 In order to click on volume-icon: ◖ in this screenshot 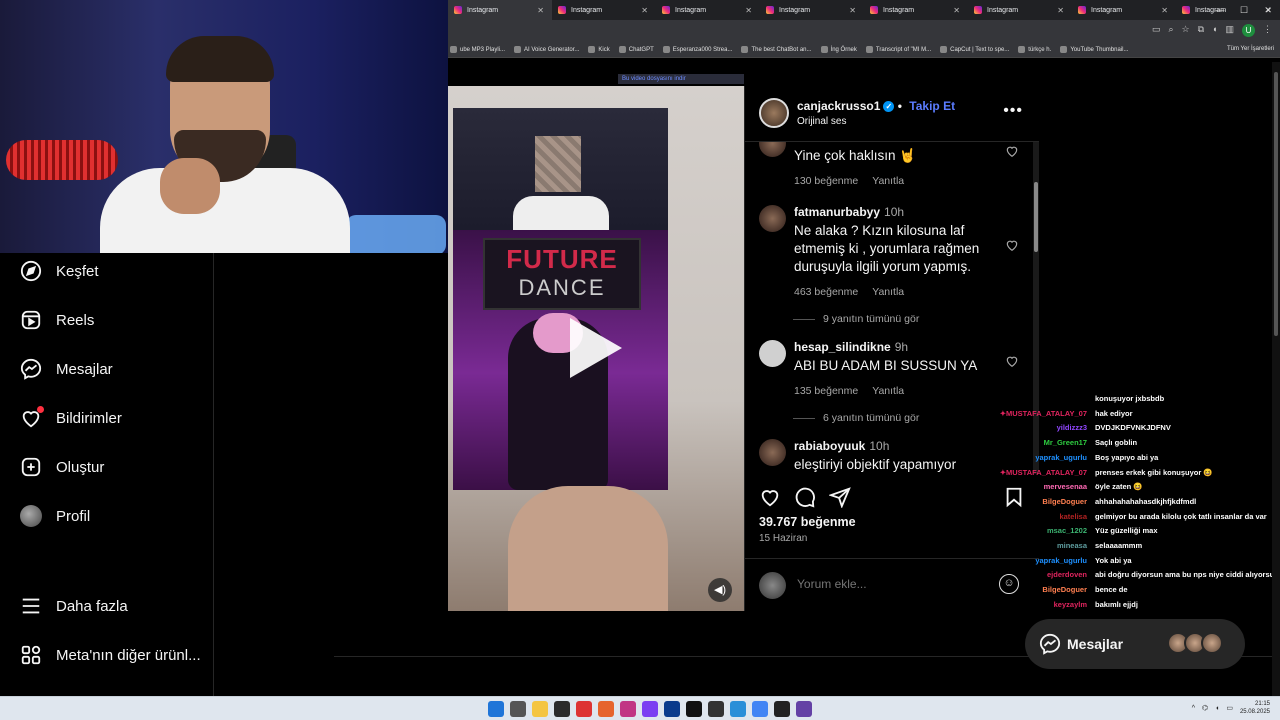, I will do `click(1217, 708)`.